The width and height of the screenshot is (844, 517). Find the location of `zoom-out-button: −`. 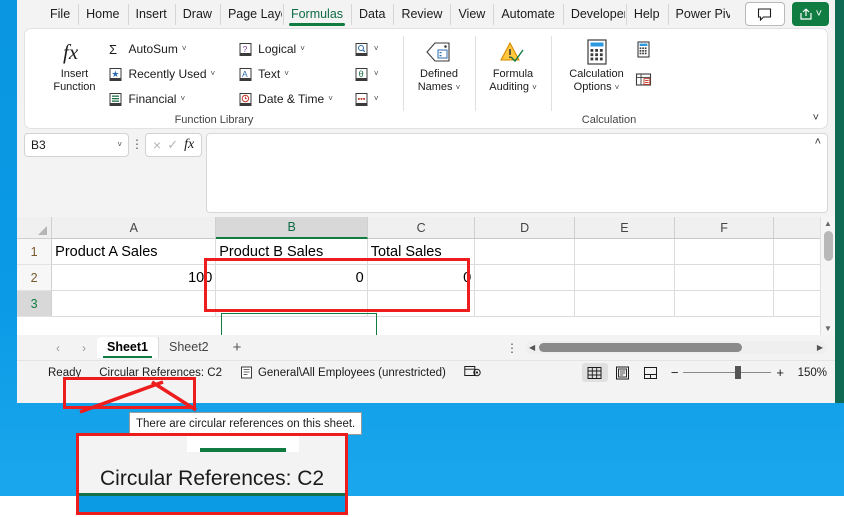

zoom-out-button: − is located at coordinates (675, 372).